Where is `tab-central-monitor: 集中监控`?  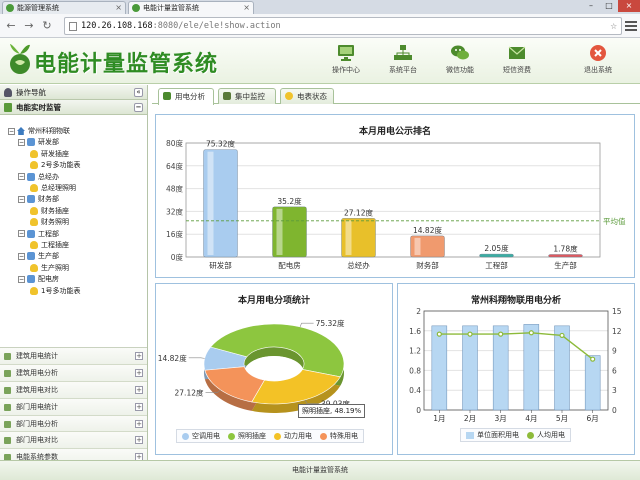
tab-central-monitor: 集中监控 is located at coordinates (247, 96).